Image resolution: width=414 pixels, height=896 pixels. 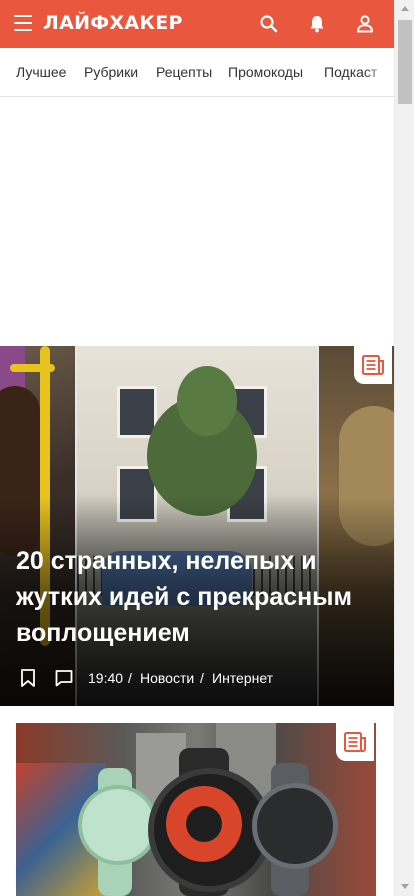 What do you see at coordinates (106, 678) in the screenshot?
I see `article-time: 19:40` at bounding box center [106, 678].